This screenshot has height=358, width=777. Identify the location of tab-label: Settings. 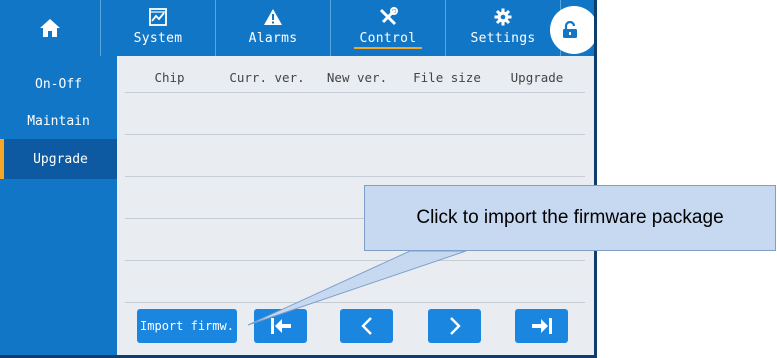
(503, 38).